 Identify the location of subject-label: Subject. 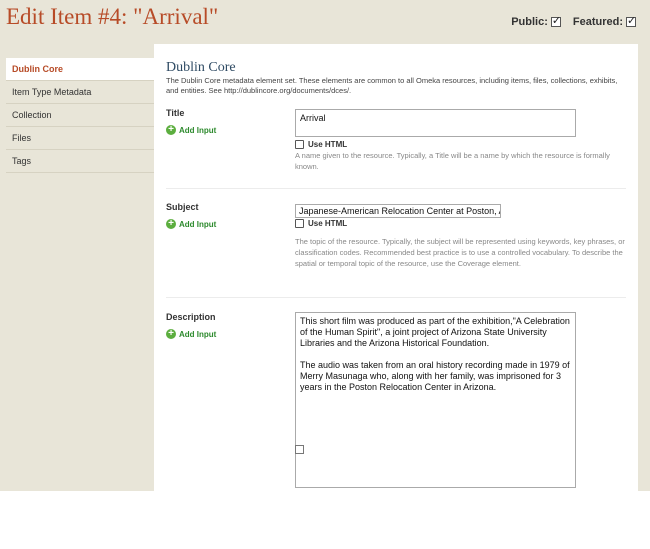
(182, 207).